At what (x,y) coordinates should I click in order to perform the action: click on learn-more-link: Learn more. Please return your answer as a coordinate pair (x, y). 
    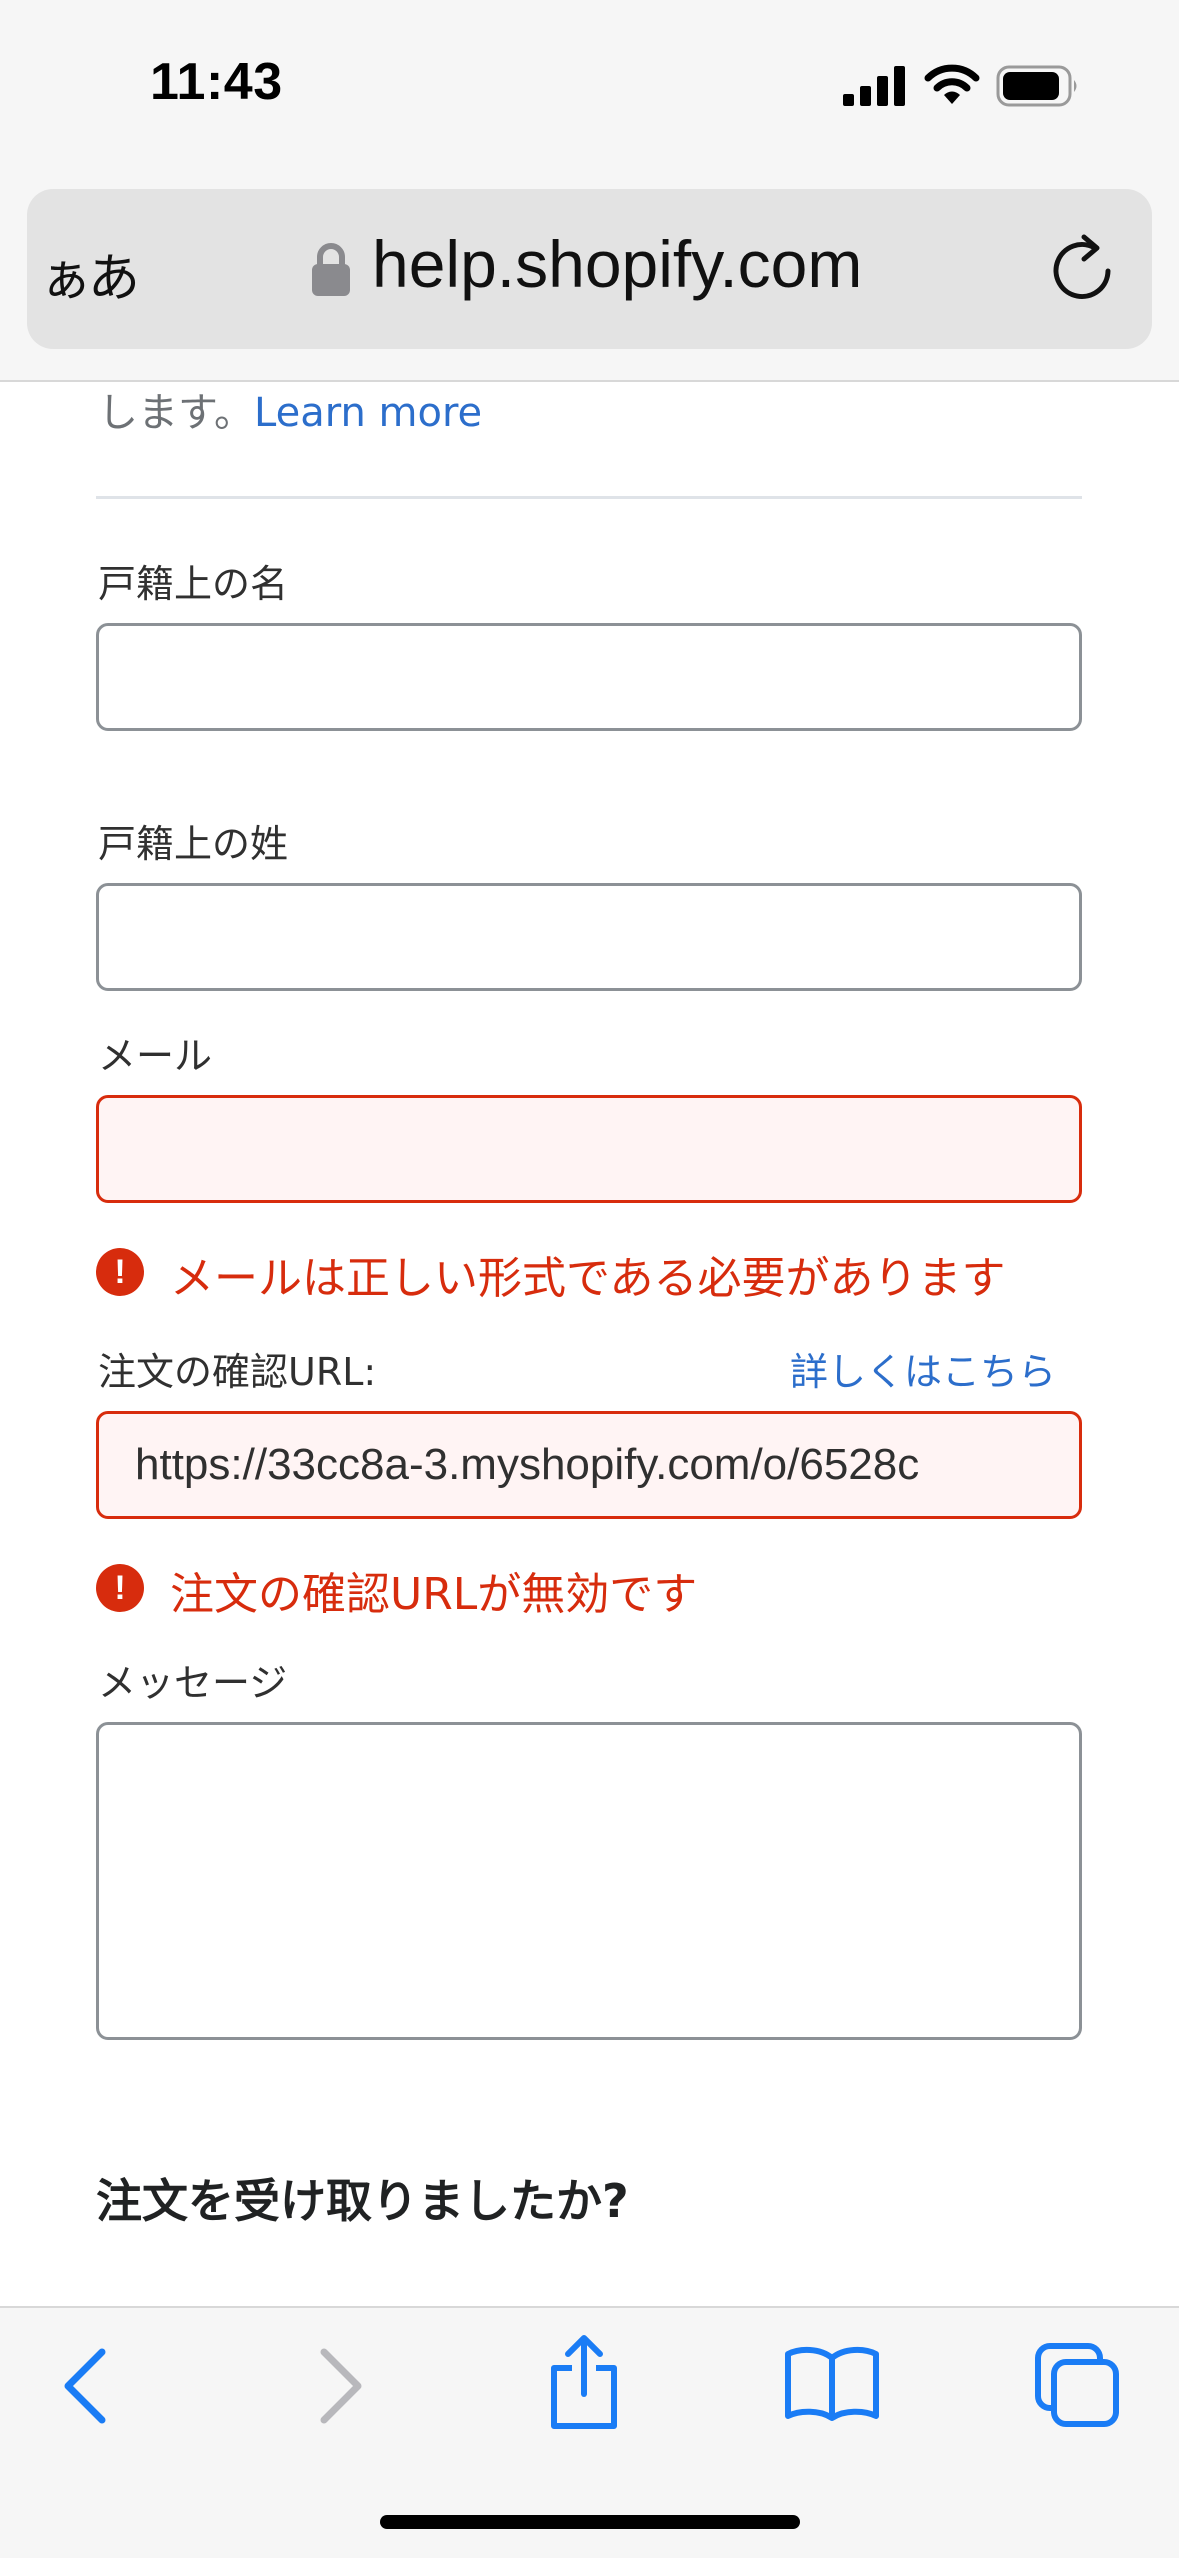
    Looking at the image, I should click on (368, 413).